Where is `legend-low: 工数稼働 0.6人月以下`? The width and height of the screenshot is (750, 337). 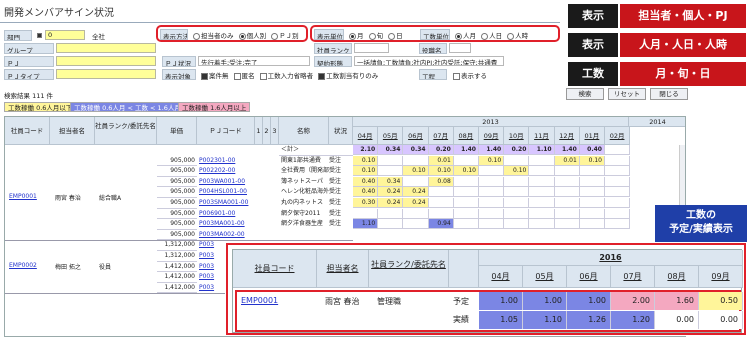 legend-low: 工数稼働 0.6人月以下 is located at coordinates (40, 107).